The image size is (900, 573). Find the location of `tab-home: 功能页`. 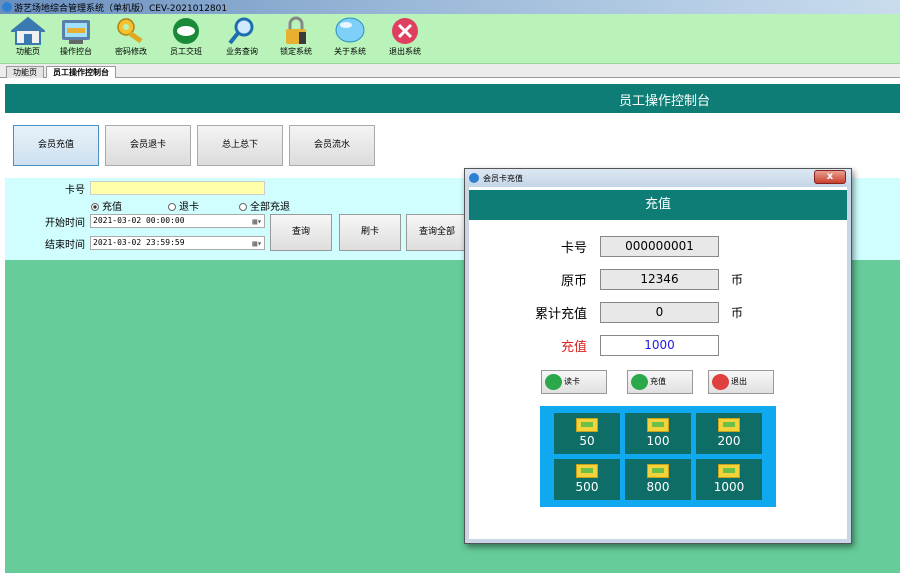

tab-home: 功能页 is located at coordinates (25, 72).